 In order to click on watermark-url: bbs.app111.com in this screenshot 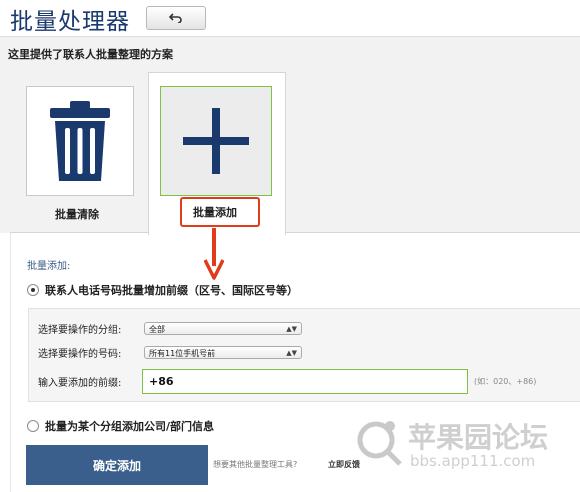, I will do `click(473, 461)`.